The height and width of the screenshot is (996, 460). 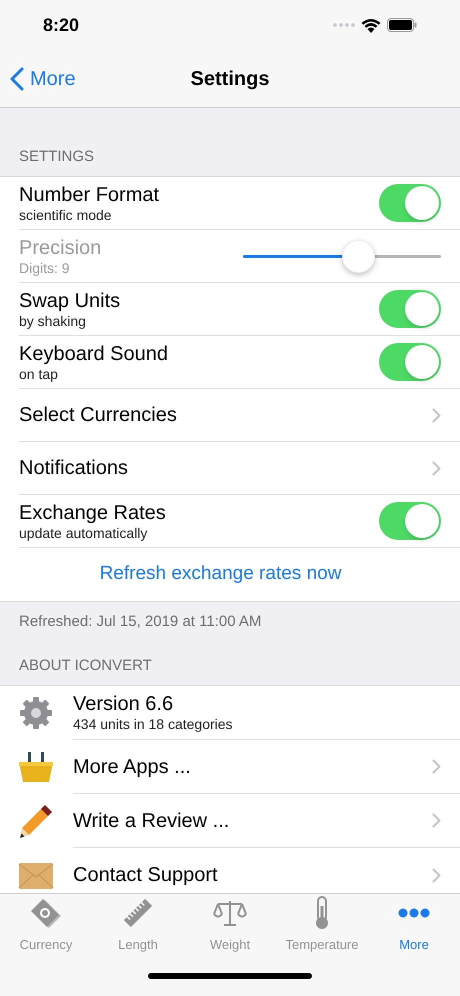 I want to click on gear-icon, so click(x=36, y=713).